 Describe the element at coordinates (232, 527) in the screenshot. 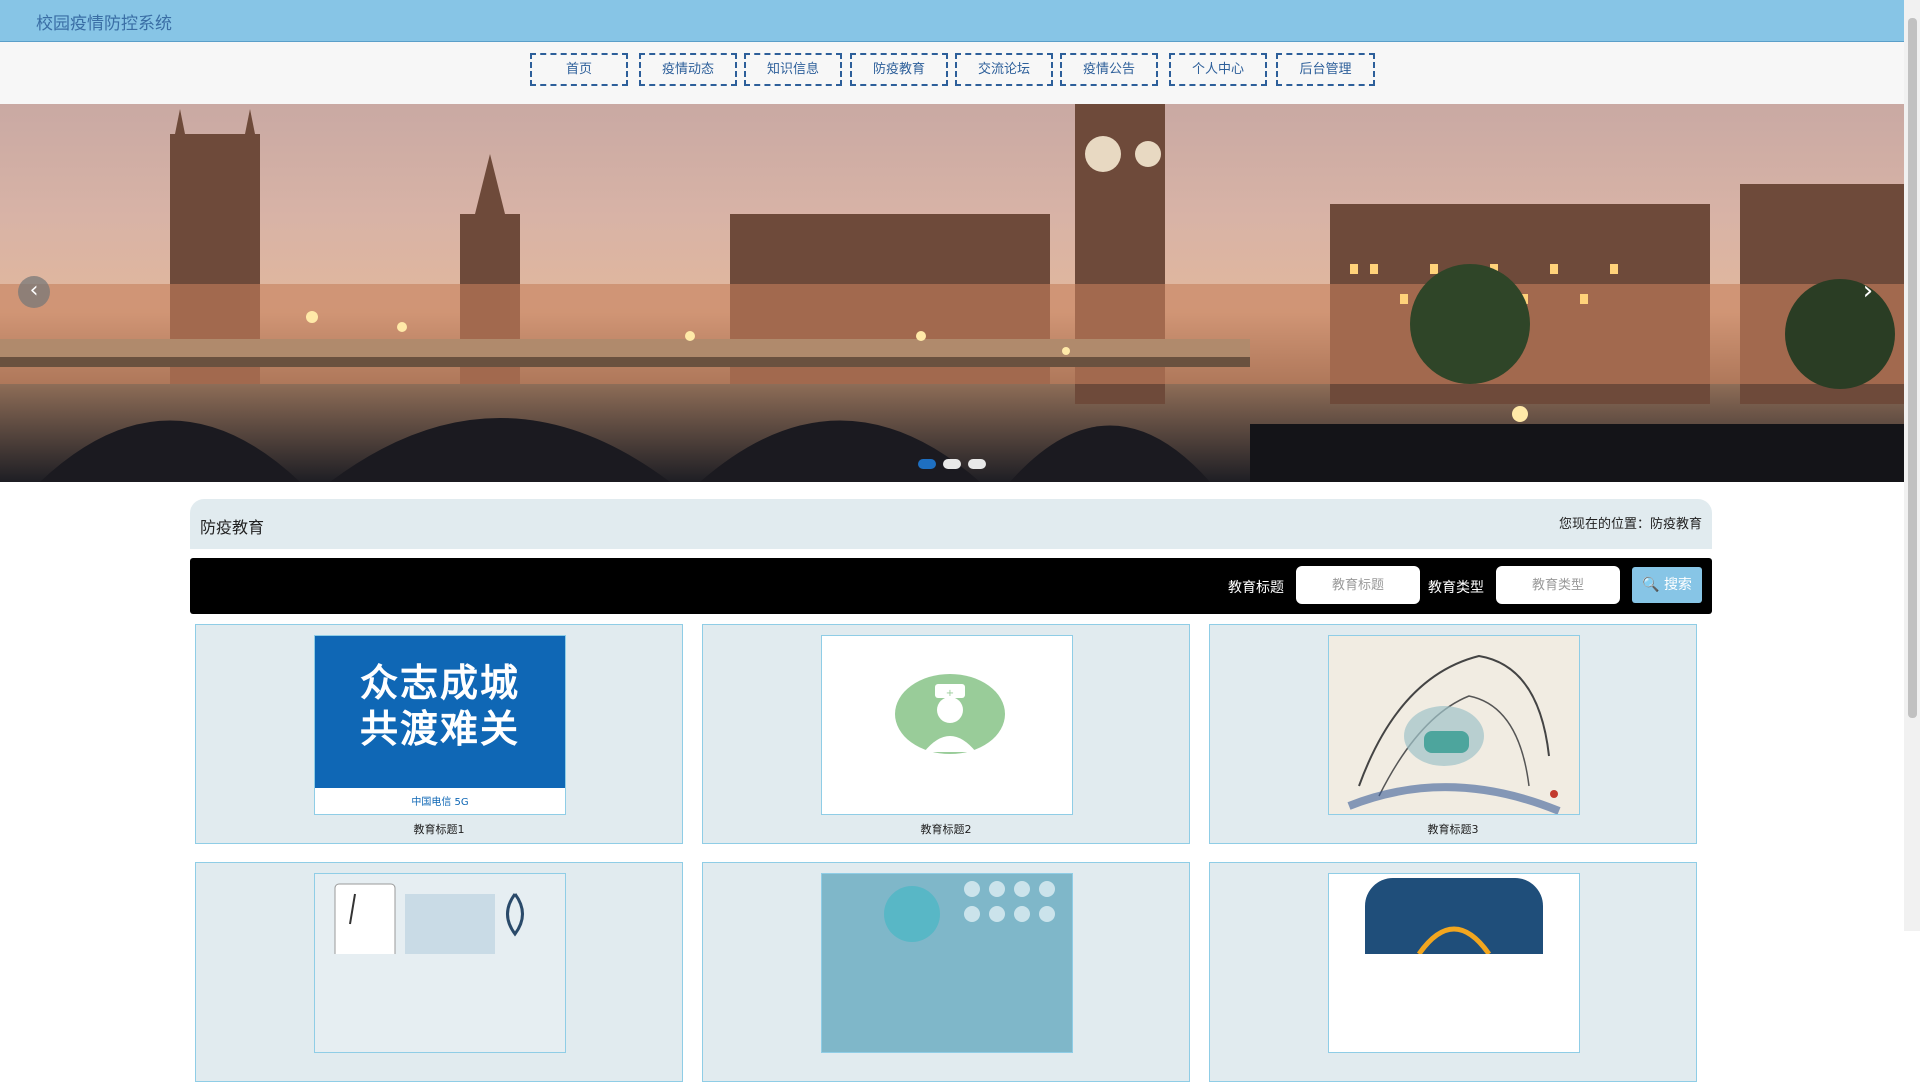

I see `section-title: 防疫教育` at that location.